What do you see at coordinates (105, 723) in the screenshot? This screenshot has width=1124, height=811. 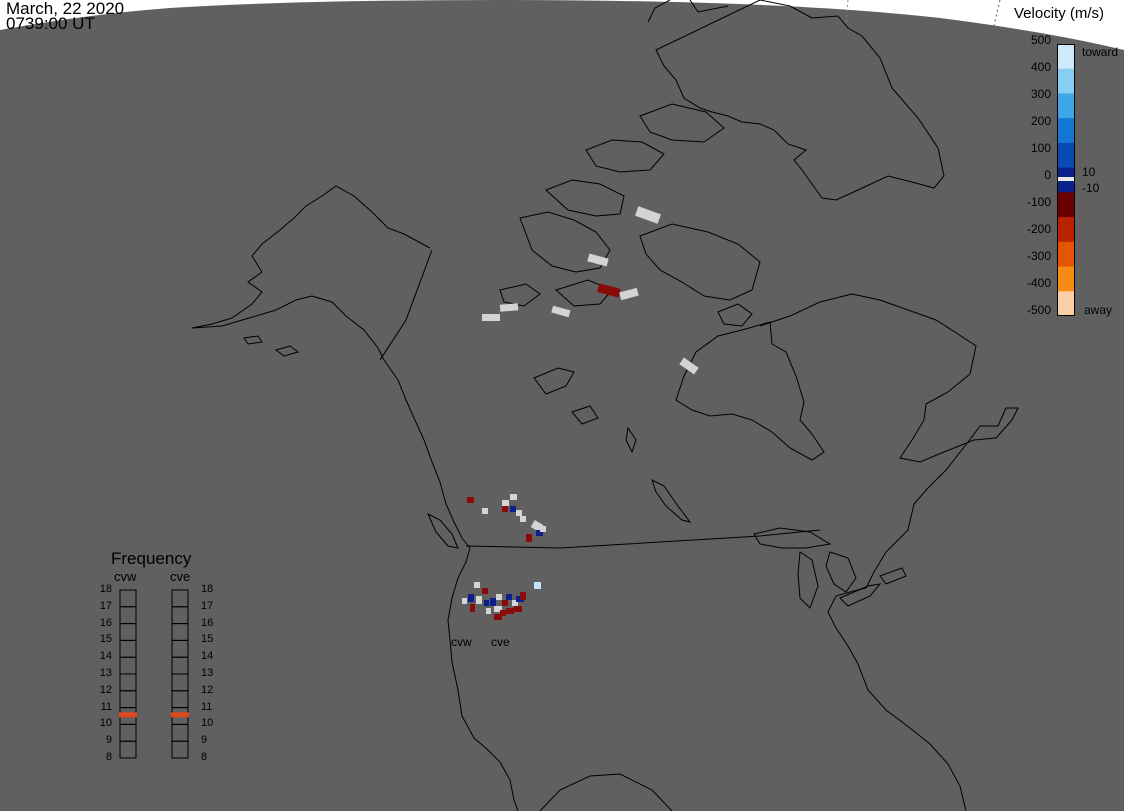 I see `frequency-tick-label-left: 10` at bounding box center [105, 723].